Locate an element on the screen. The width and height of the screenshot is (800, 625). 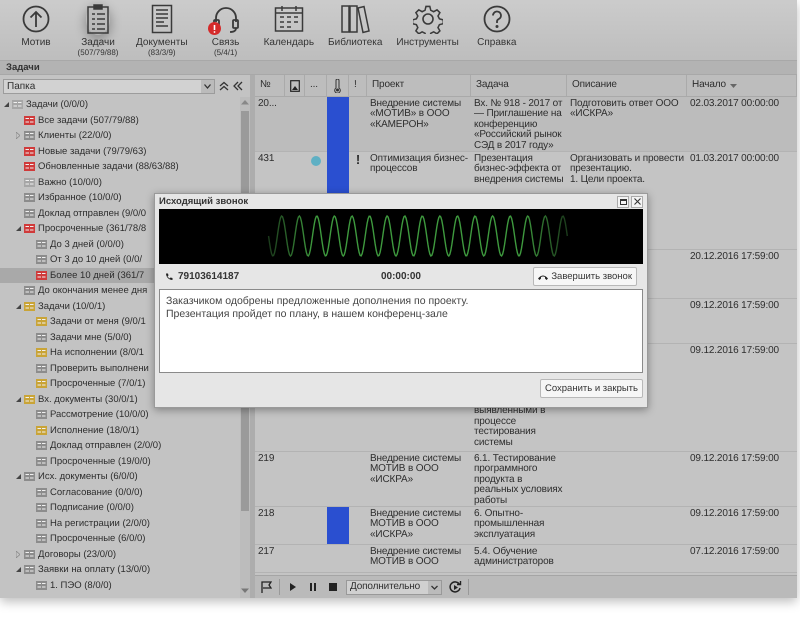
table-cell-text: Вх. № 918 - 2017 от — Приглашение на конференцию «Российский рынок СЭД в 2017 году» is located at coordinates (518, 125).